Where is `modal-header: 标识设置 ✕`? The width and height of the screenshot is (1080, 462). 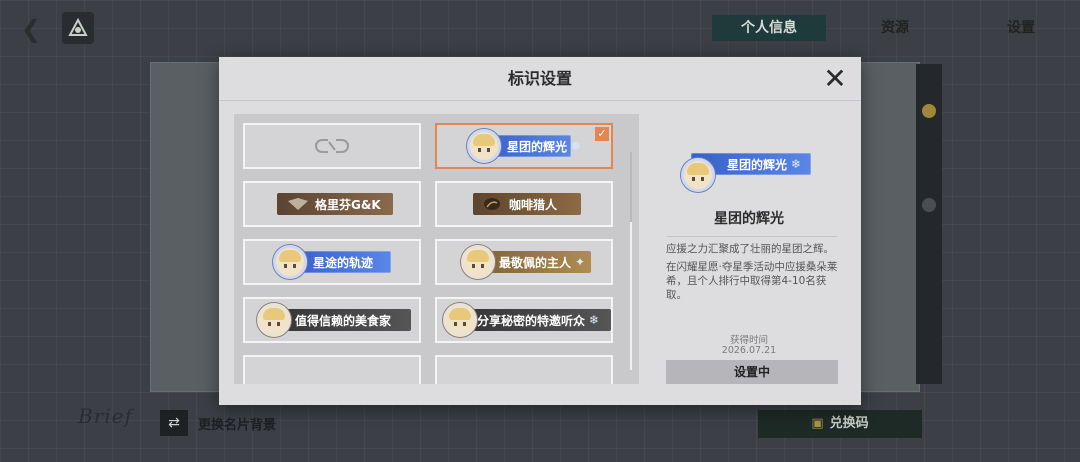 modal-header: 标识设置 ✕ is located at coordinates (540, 79).